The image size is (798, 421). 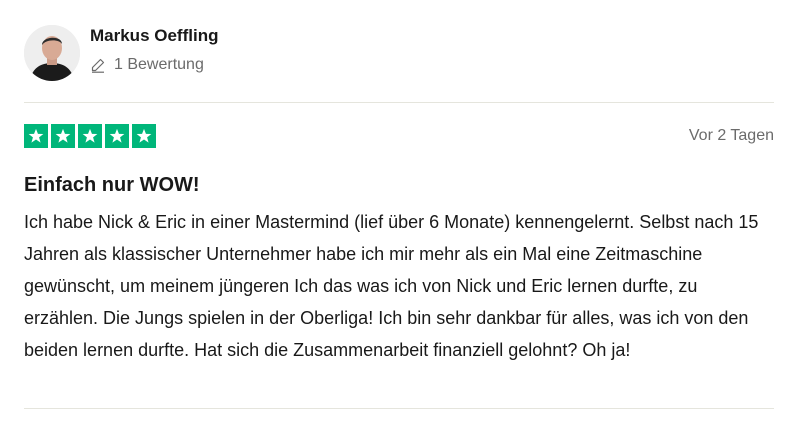 I want to click on avatar-photo-icon, so click(x=52, y=53).